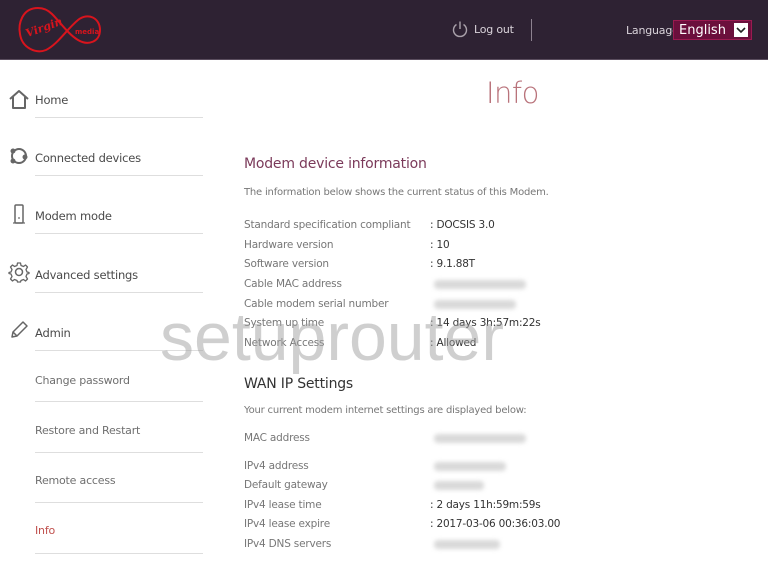 This screenshot has height=561, width=768. What do you see at coordinates (19, 272) in the screenshot?
I see `gear-icon` at bounding box center [19, 272].